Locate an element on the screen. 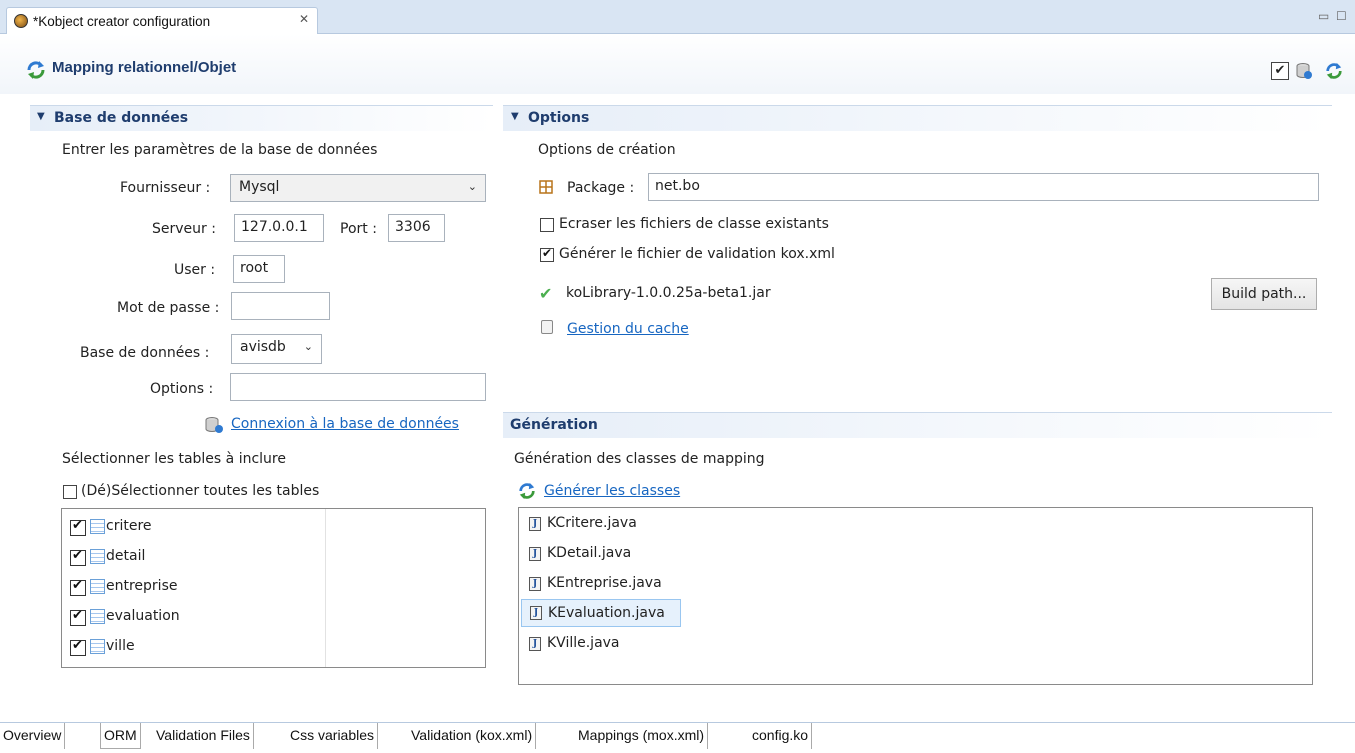 The image size is (1355, 753). overwrite-checkbox is located at coordinates (547, 225).